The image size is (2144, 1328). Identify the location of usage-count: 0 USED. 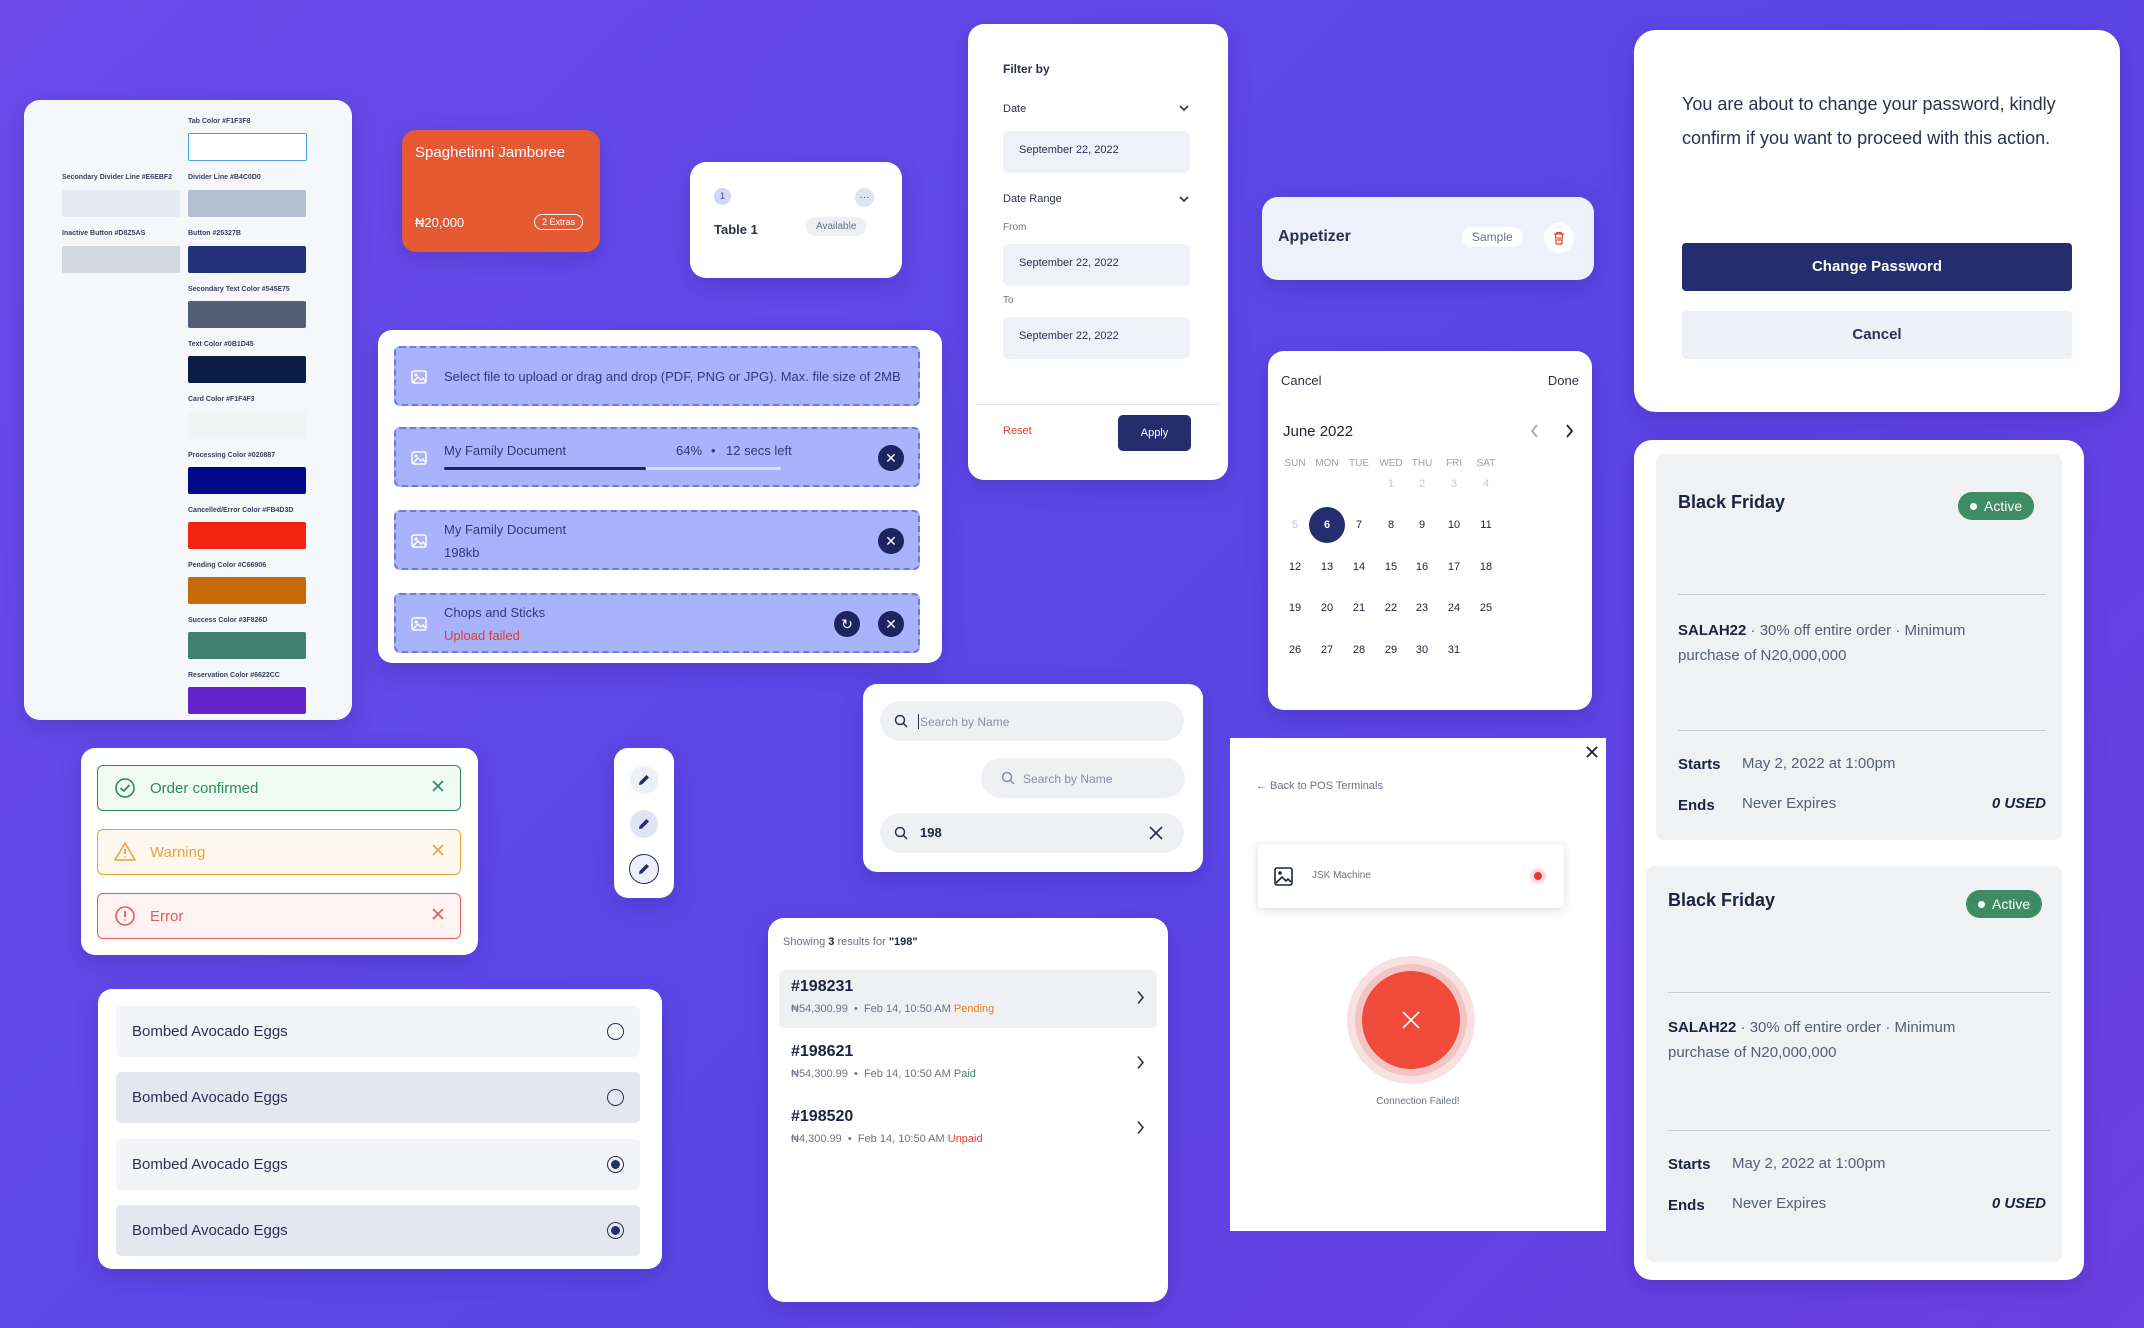
(2018, 1203).